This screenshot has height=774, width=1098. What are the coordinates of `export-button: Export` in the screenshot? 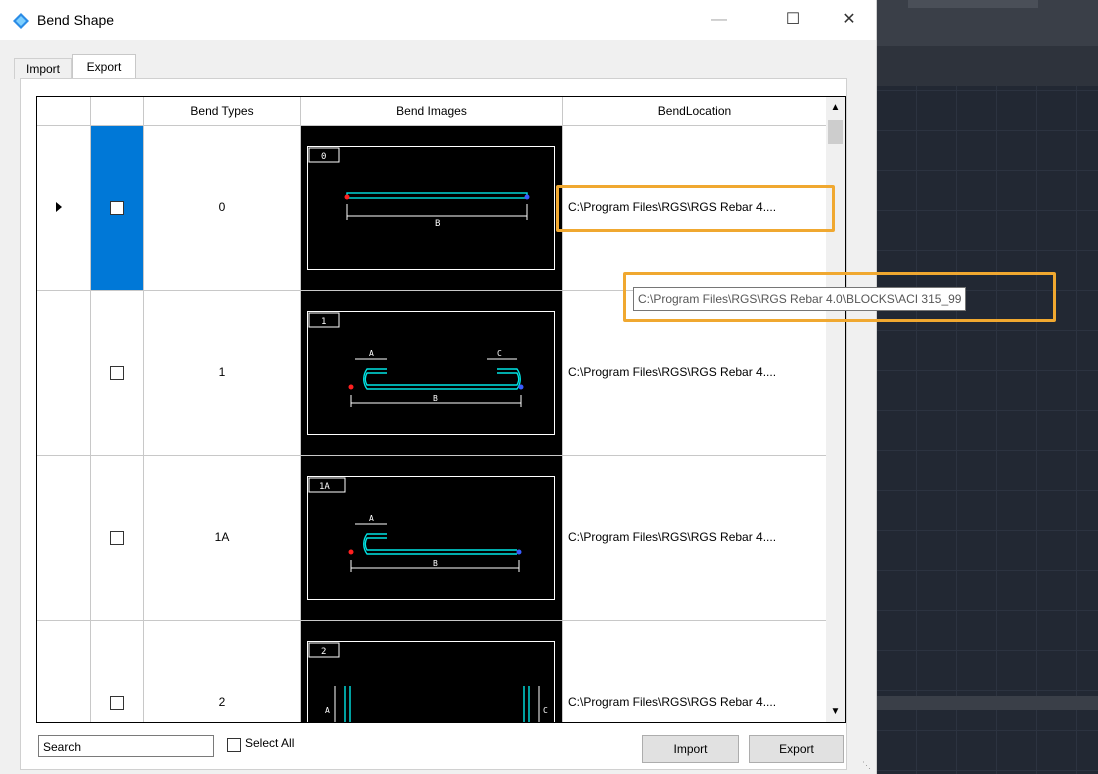 It's located at (796, 749).